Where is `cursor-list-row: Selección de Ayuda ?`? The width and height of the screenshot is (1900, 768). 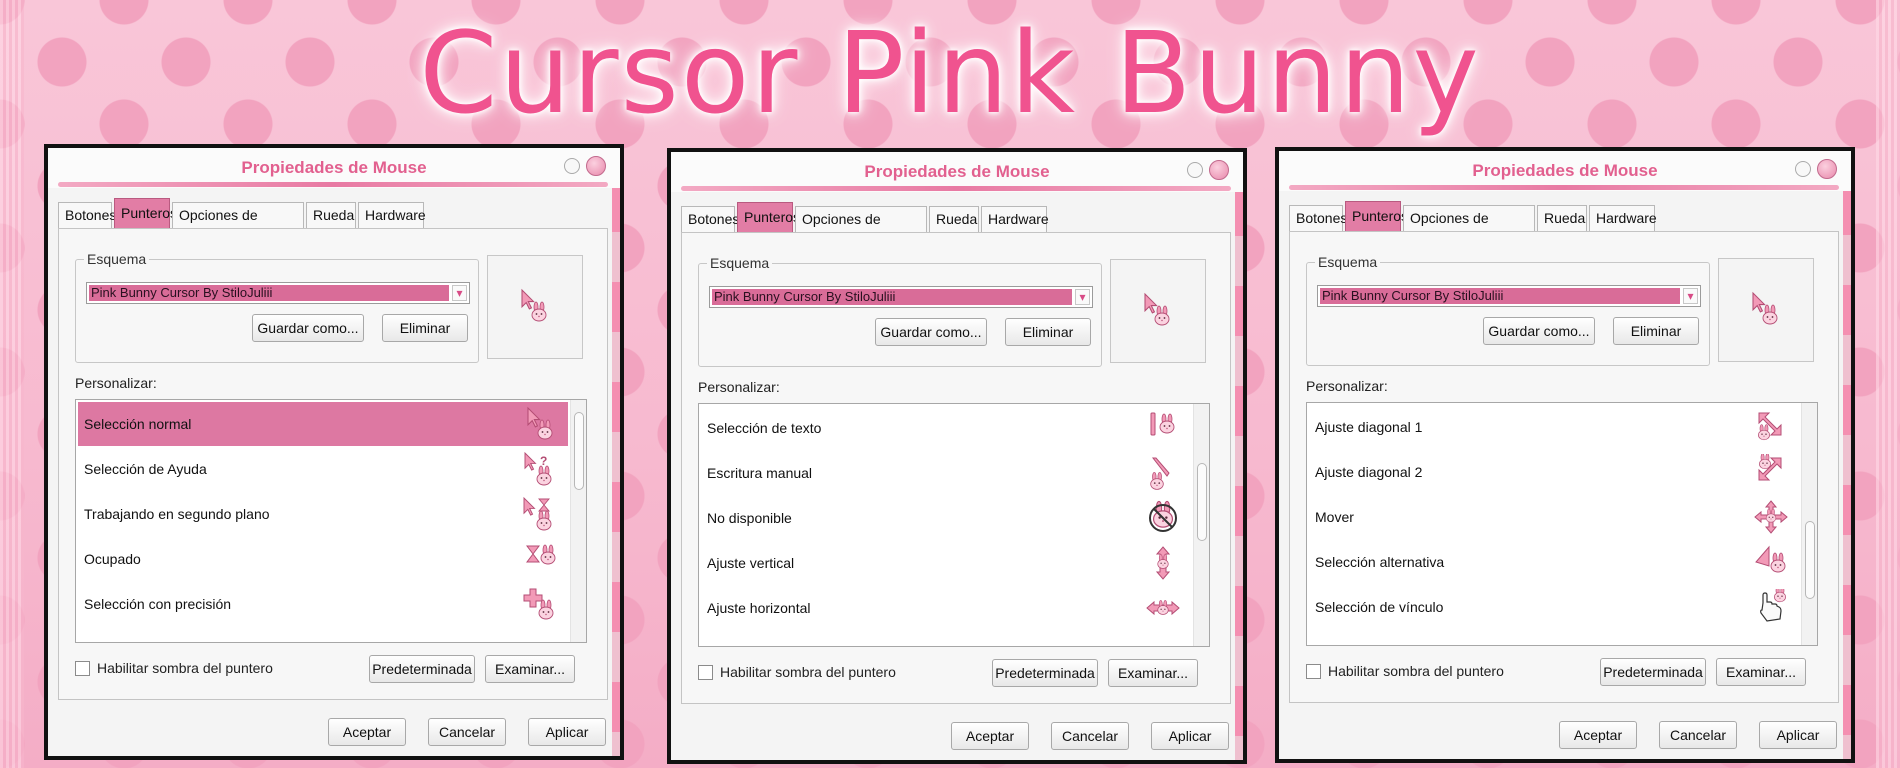 cursor-list-row: Selección de Ayuda ? is located at coordinates (323, 469).